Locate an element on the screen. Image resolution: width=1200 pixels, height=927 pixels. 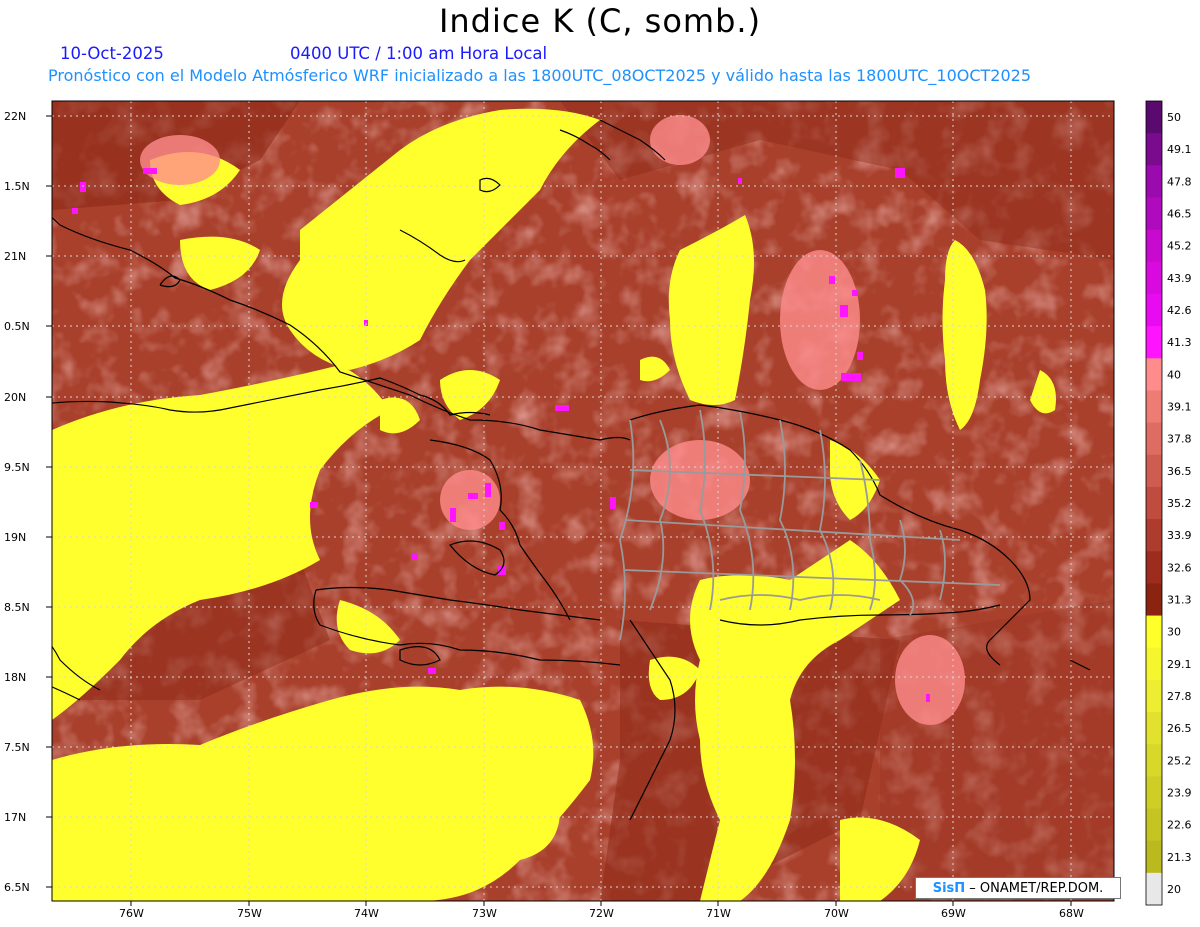
lon-label: 72W is located at coordinates (601, 913).